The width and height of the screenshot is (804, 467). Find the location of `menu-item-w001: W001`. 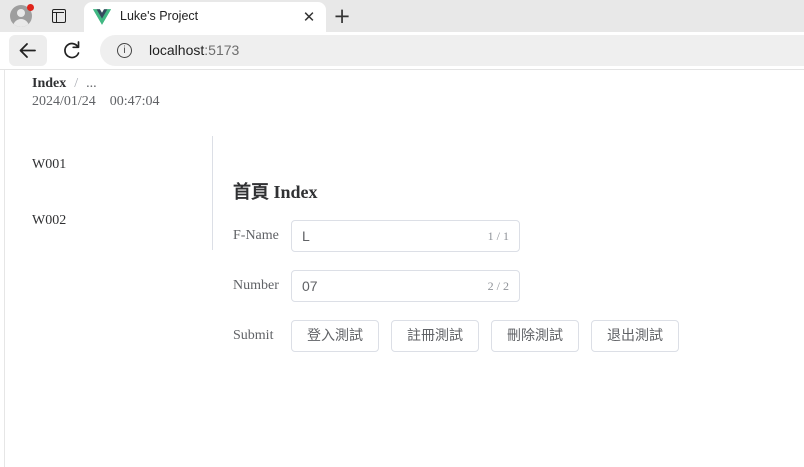

menu-item-w001: W001 is located at coordinates (49, 165).